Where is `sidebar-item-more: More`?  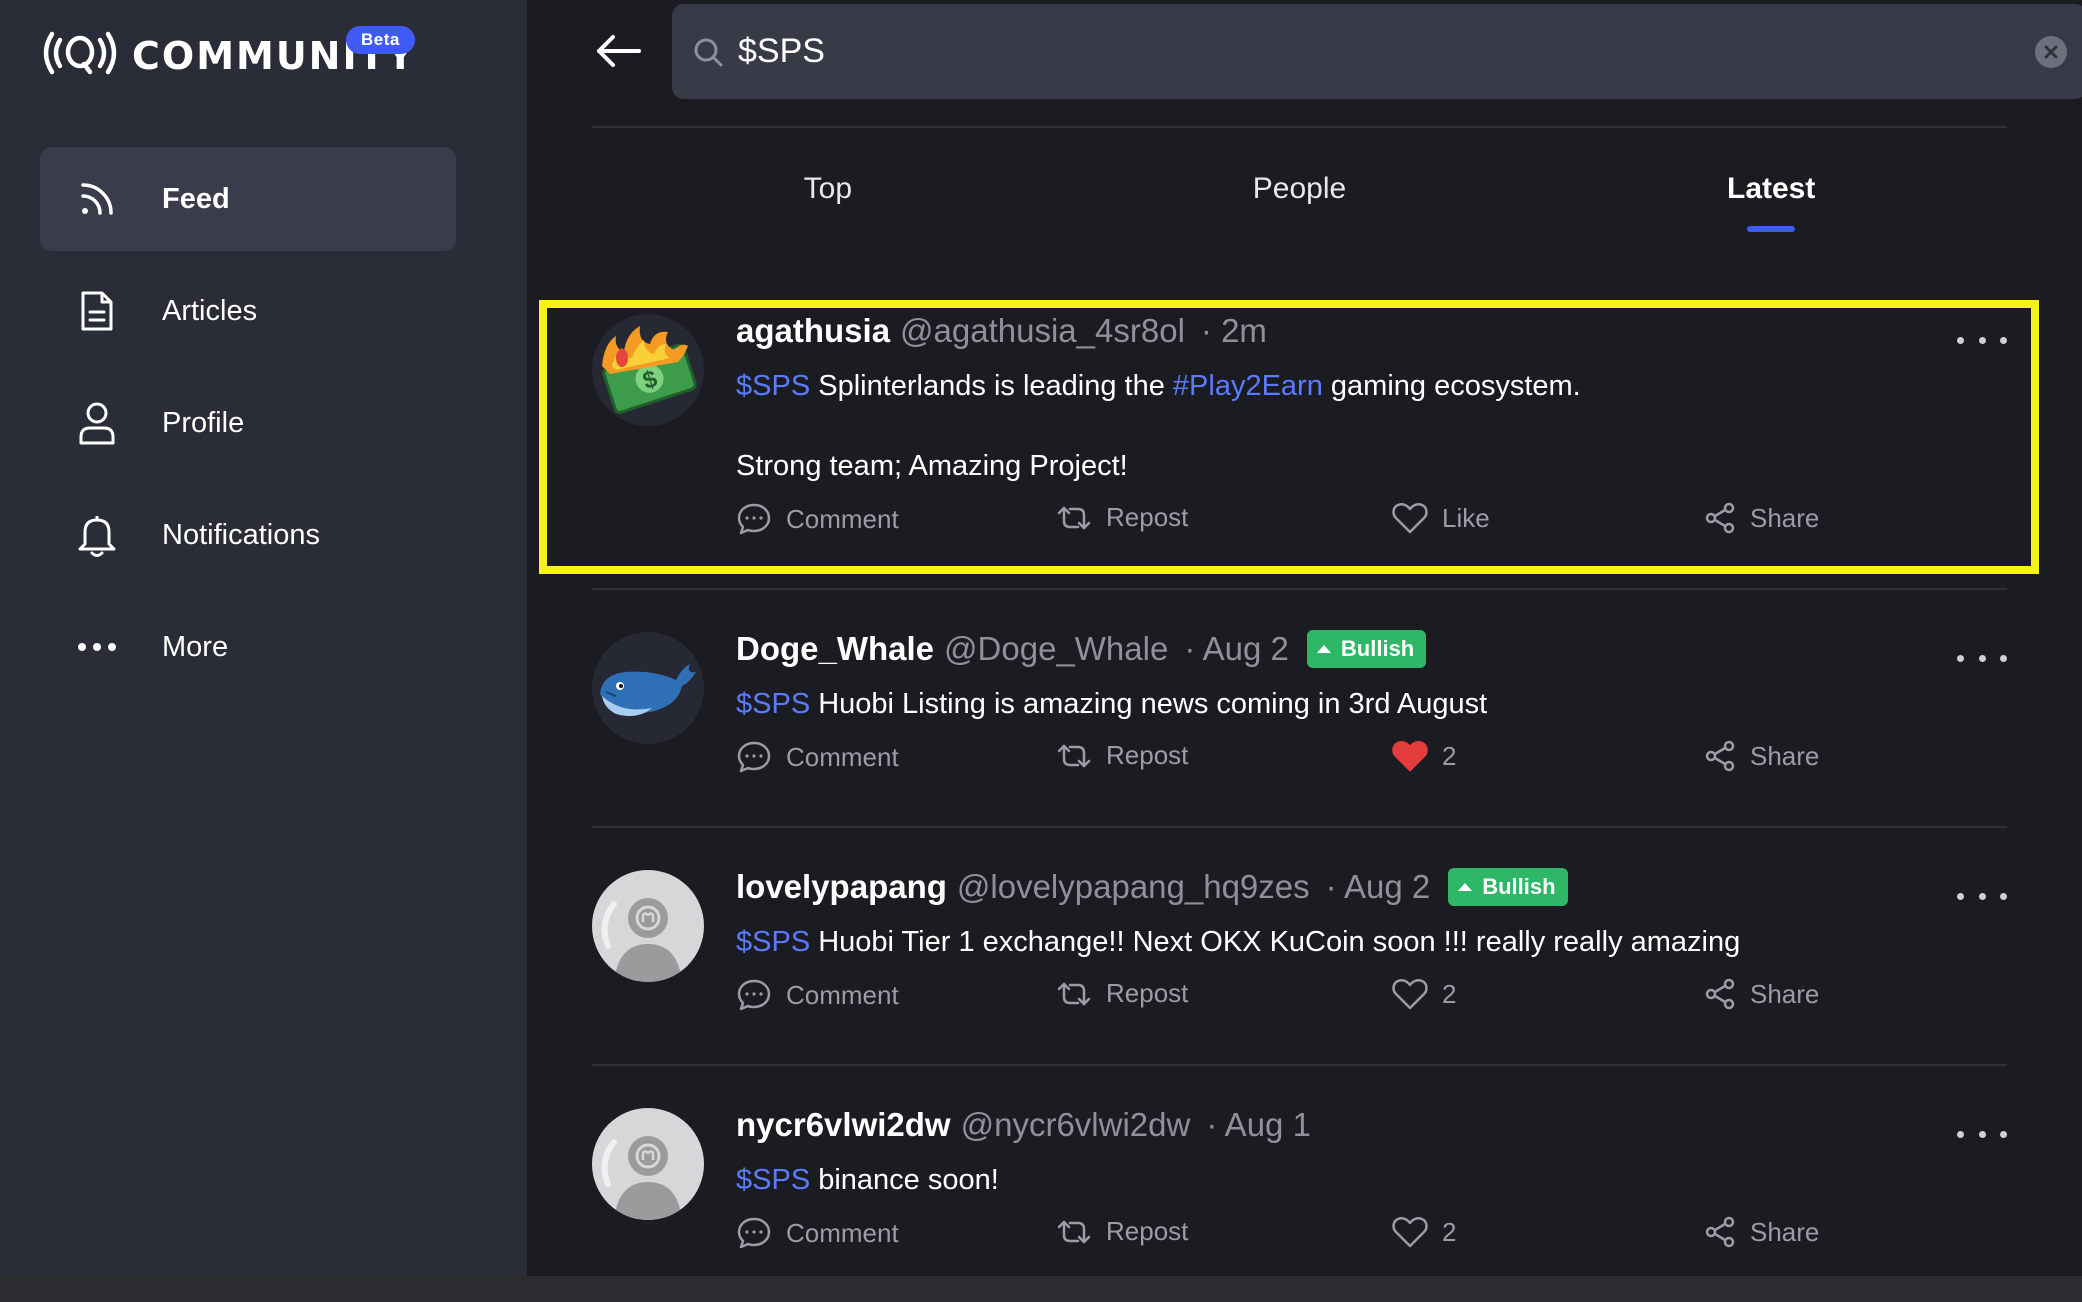 sidebar-item-more: More is located at coordinates (248, 647).